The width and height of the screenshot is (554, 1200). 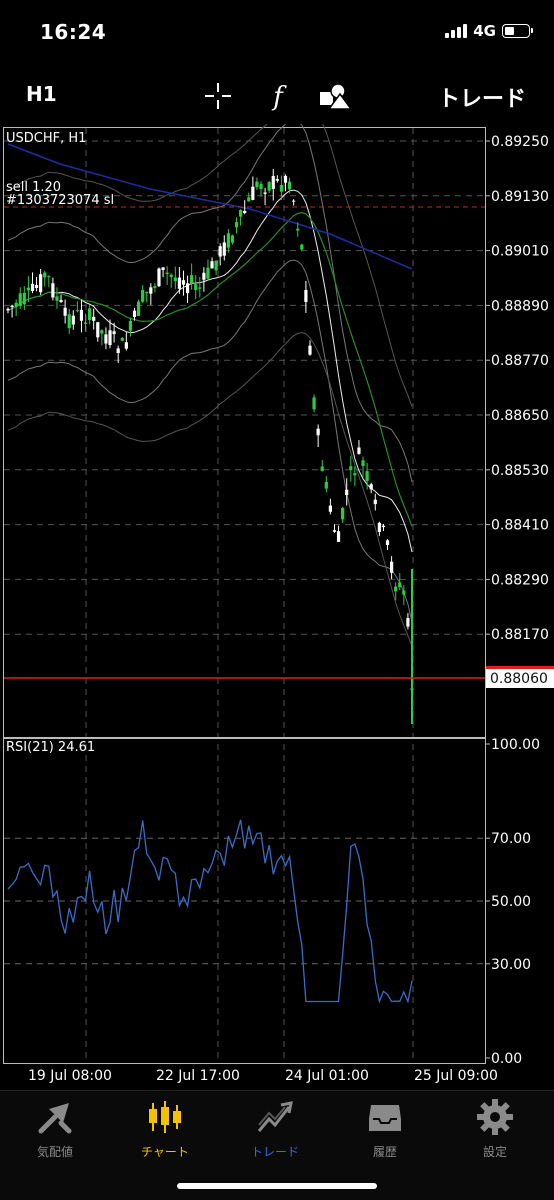 What do you see at coordinates (506, 1059) in the screenshot?
I see `rsi-tick-label: 0.00` at bounding box center [506, 1059].